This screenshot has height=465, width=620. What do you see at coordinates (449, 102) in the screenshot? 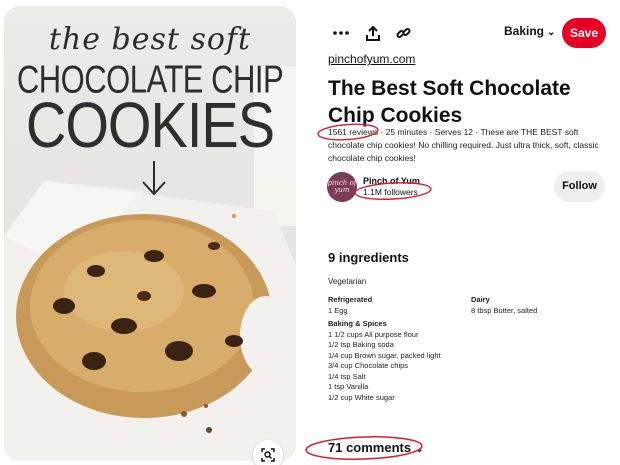
I see `pin-title: The Best Soft Chocolate Chip Cookies` at bounding box center [449, 102].